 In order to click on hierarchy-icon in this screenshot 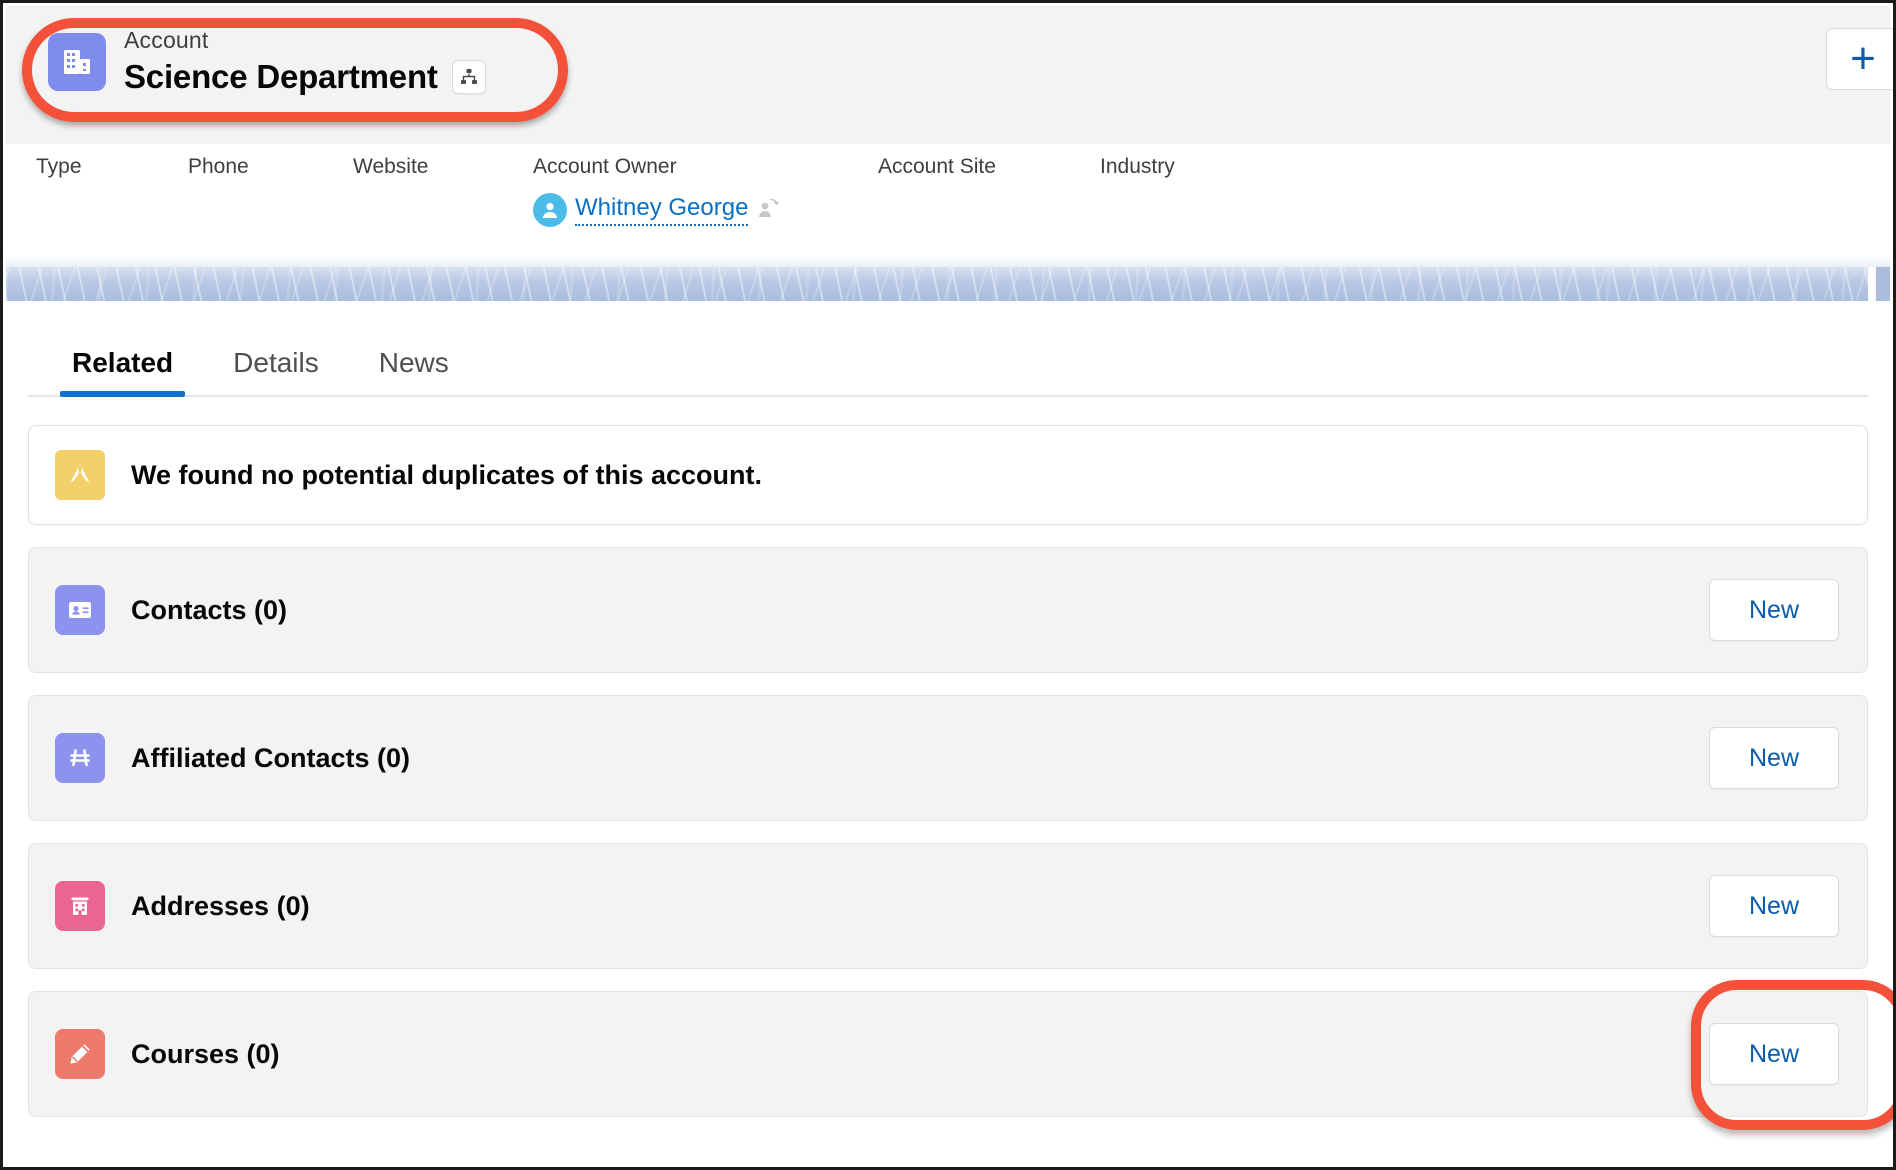, I will do `click(468, 77)`.